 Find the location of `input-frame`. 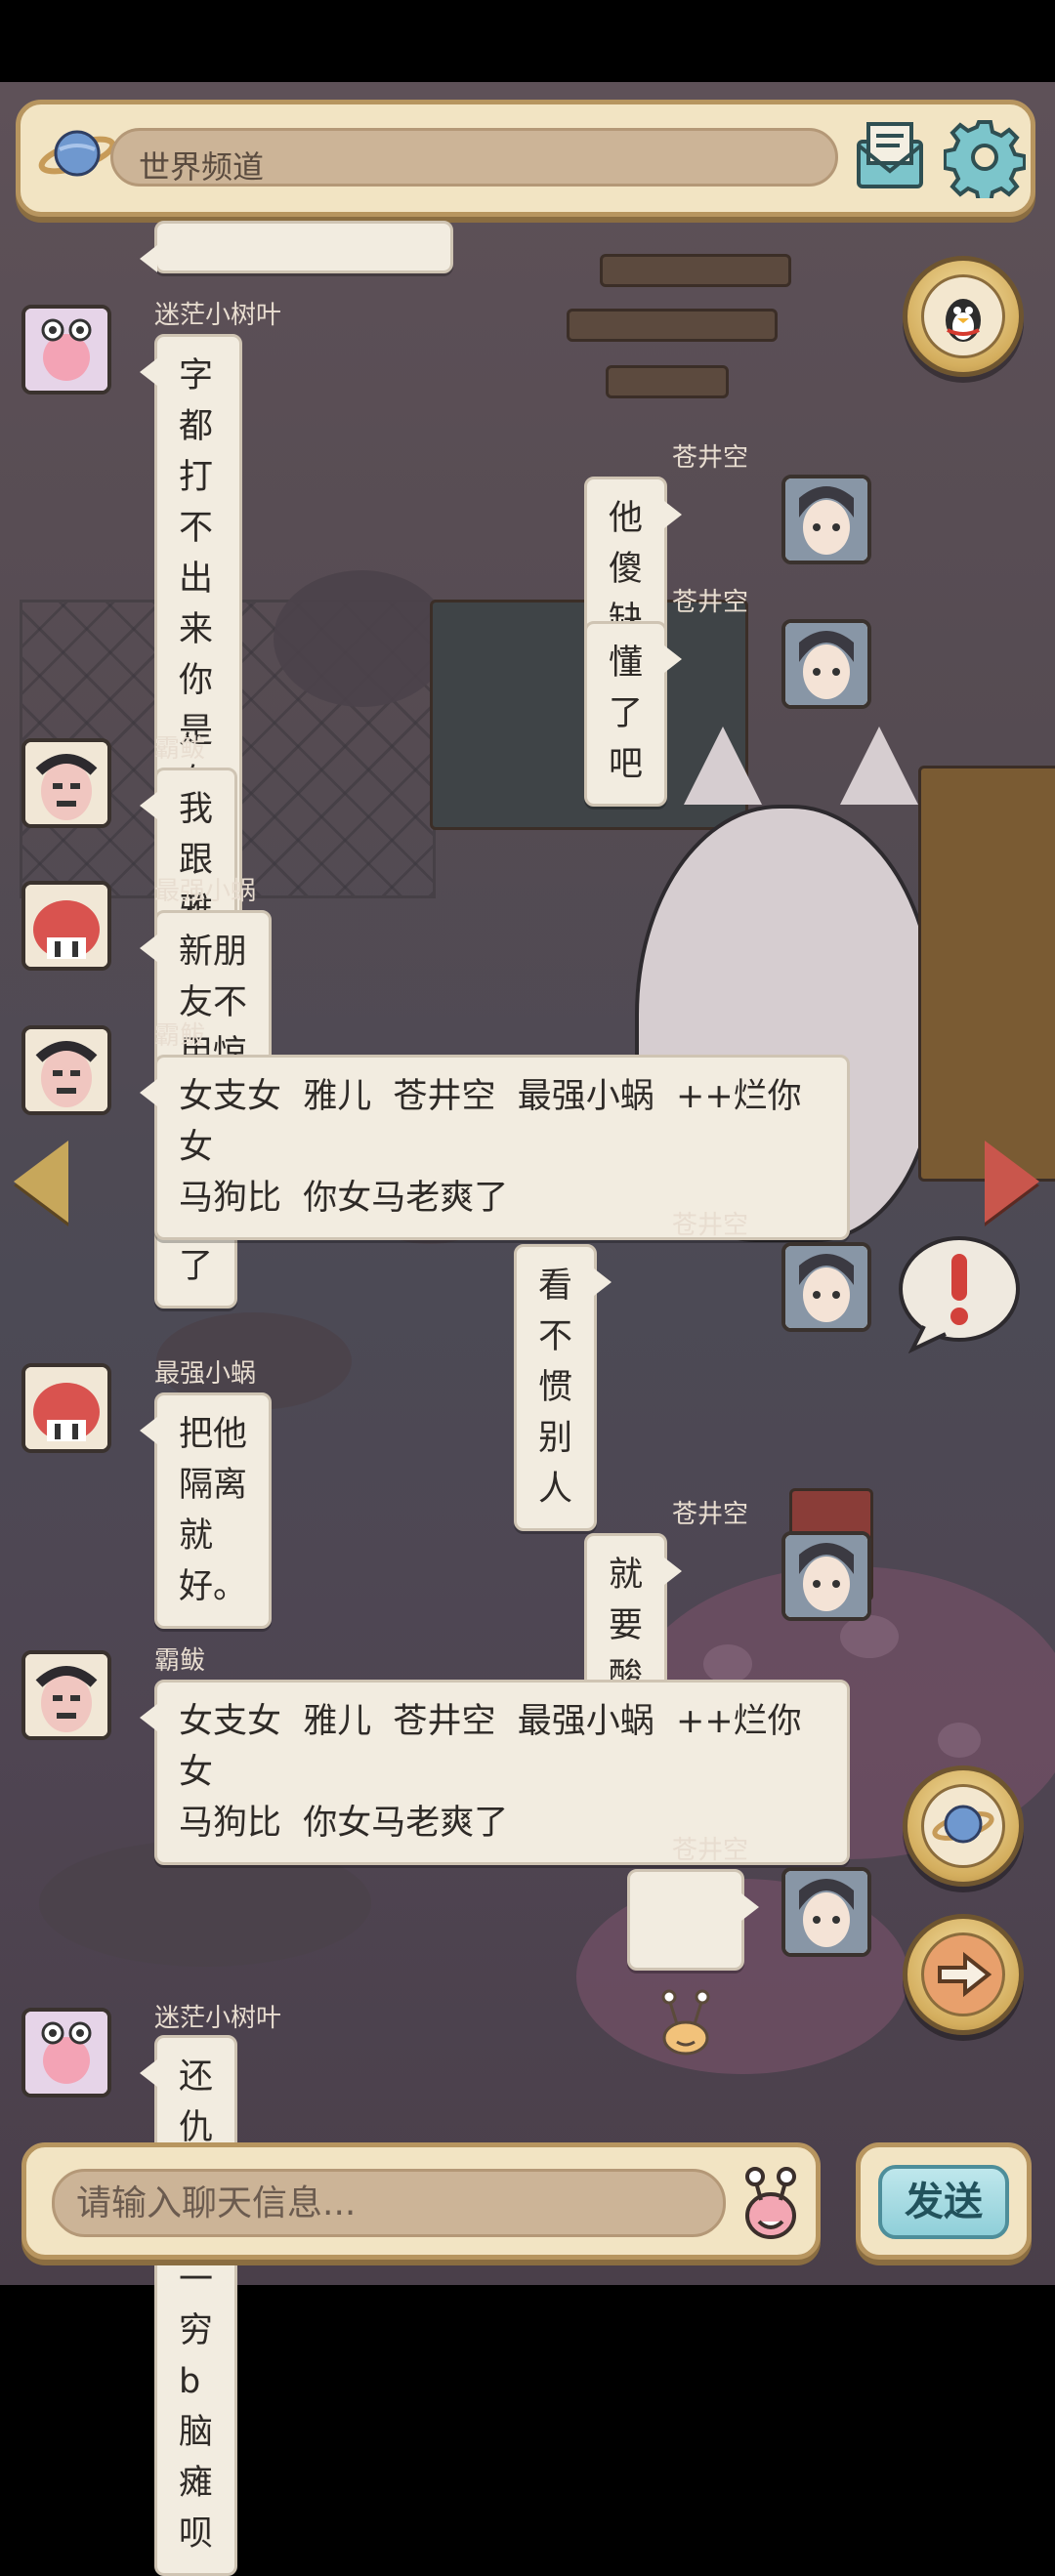

input-frame is located at coordinates (421, 2201).